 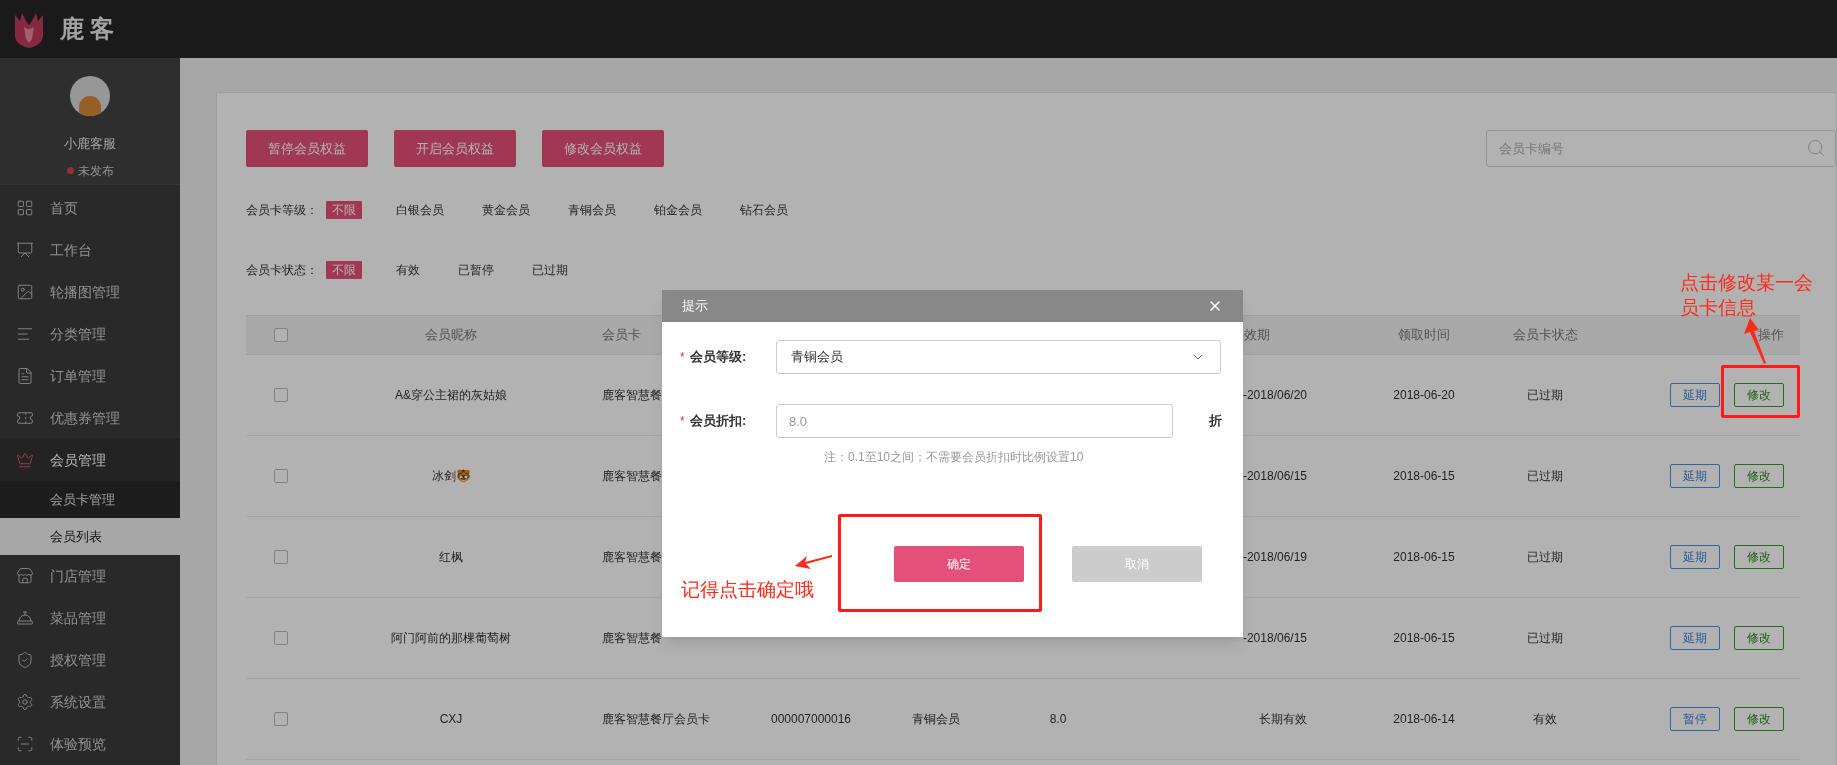 What do you see at coordinates (90, 660) in the screenshot?
I see `sidebar-item: 授权管理` at bounding box center [90, 660].